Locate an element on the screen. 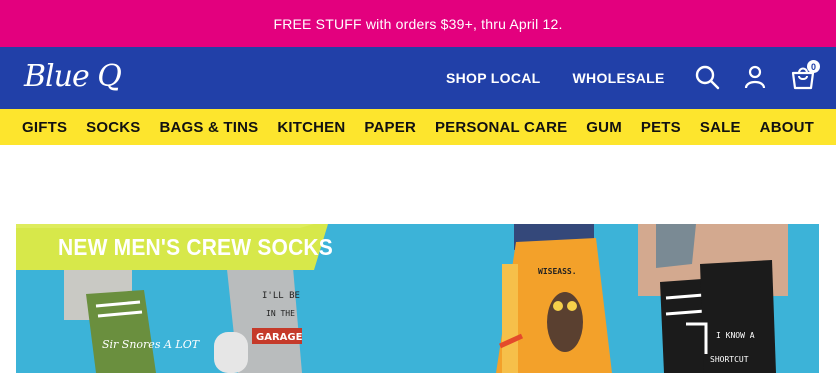 This screenshot has width=836, height=373. header-icons: 0 is located at coordinates (757, 75).